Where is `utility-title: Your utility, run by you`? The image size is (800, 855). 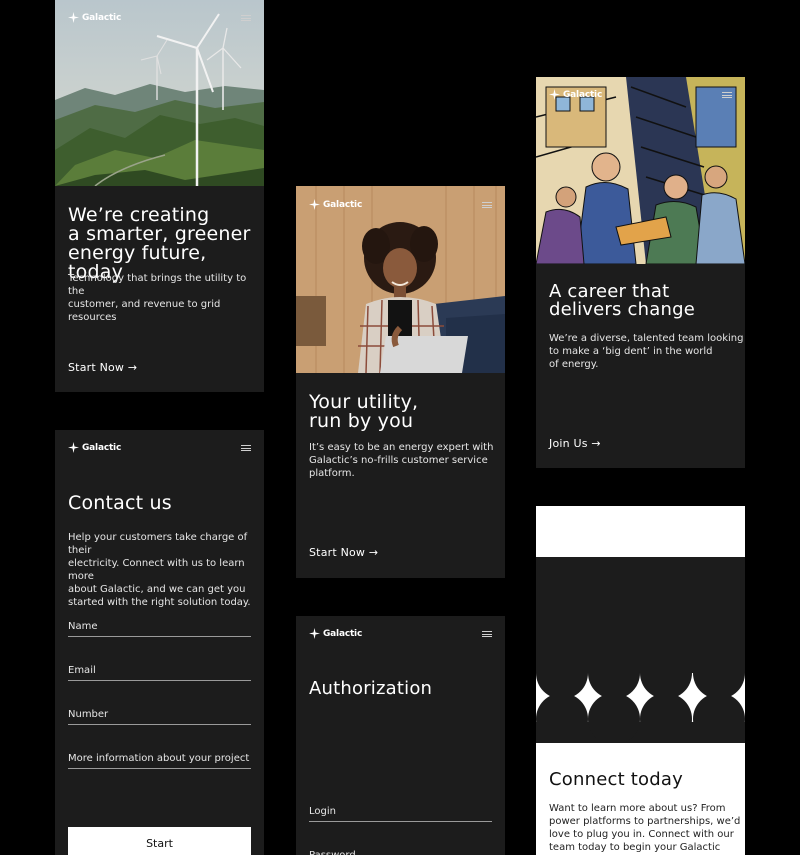 utility-title: Your utility, run by you is located at coordinates (363, 412).